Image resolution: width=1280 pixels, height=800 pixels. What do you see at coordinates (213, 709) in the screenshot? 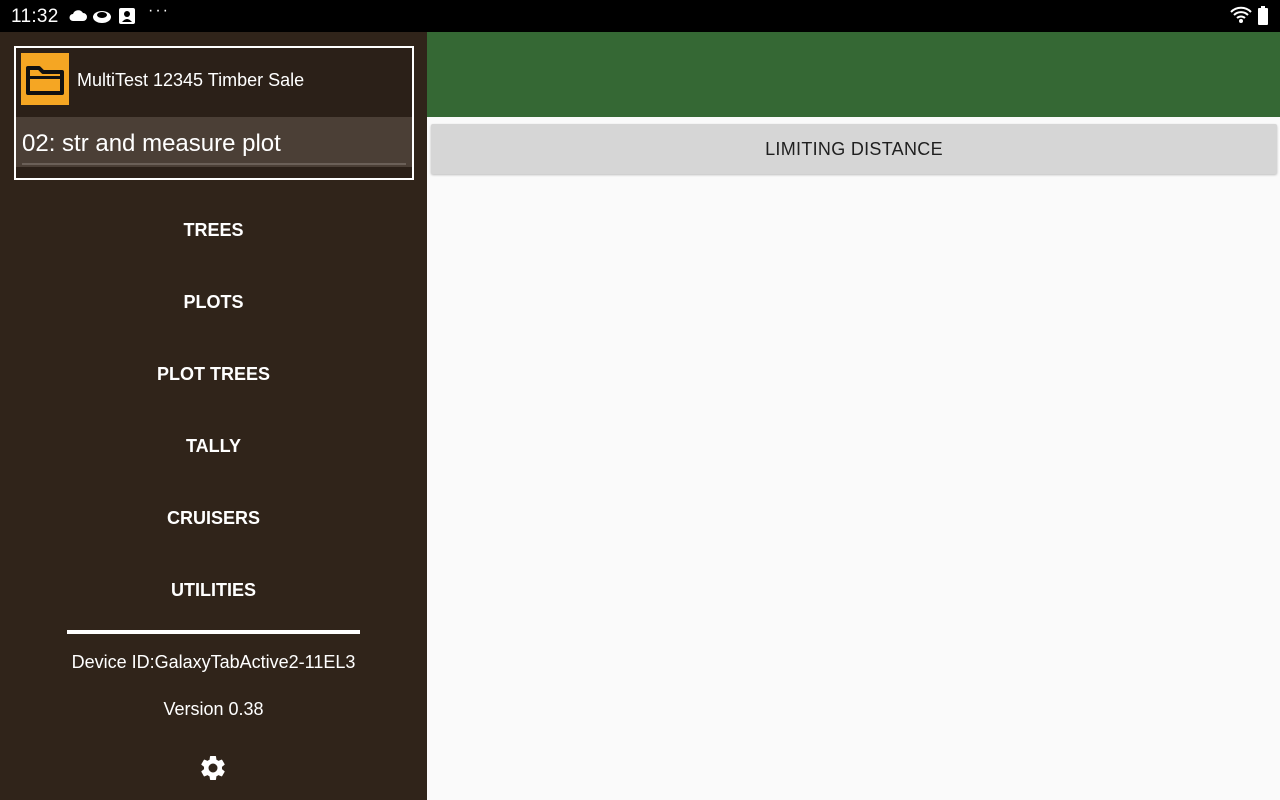
I see `app-version: Version 0.38` at bounding box center [213, 709].